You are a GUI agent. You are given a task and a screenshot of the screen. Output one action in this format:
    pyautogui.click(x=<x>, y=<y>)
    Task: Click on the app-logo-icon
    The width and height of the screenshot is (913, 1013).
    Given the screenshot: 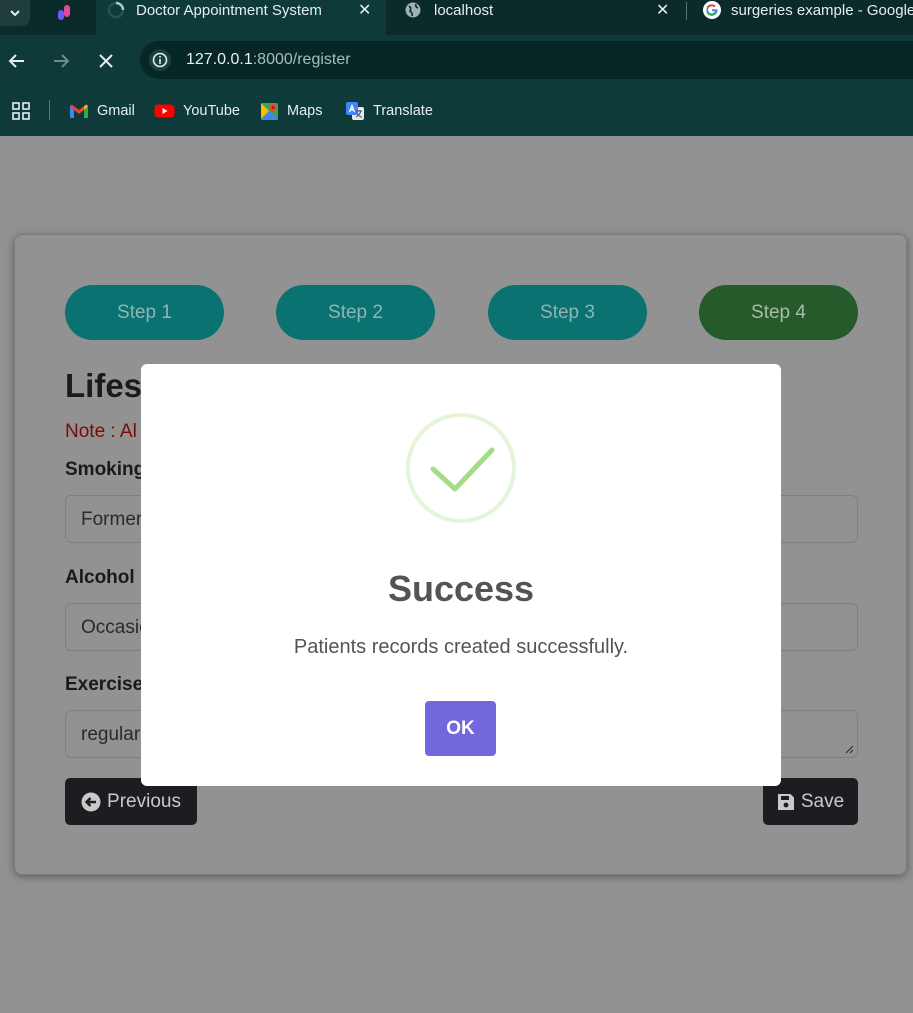 What is the action you would take?
    pyautogui.click(x=64, y=12)
    